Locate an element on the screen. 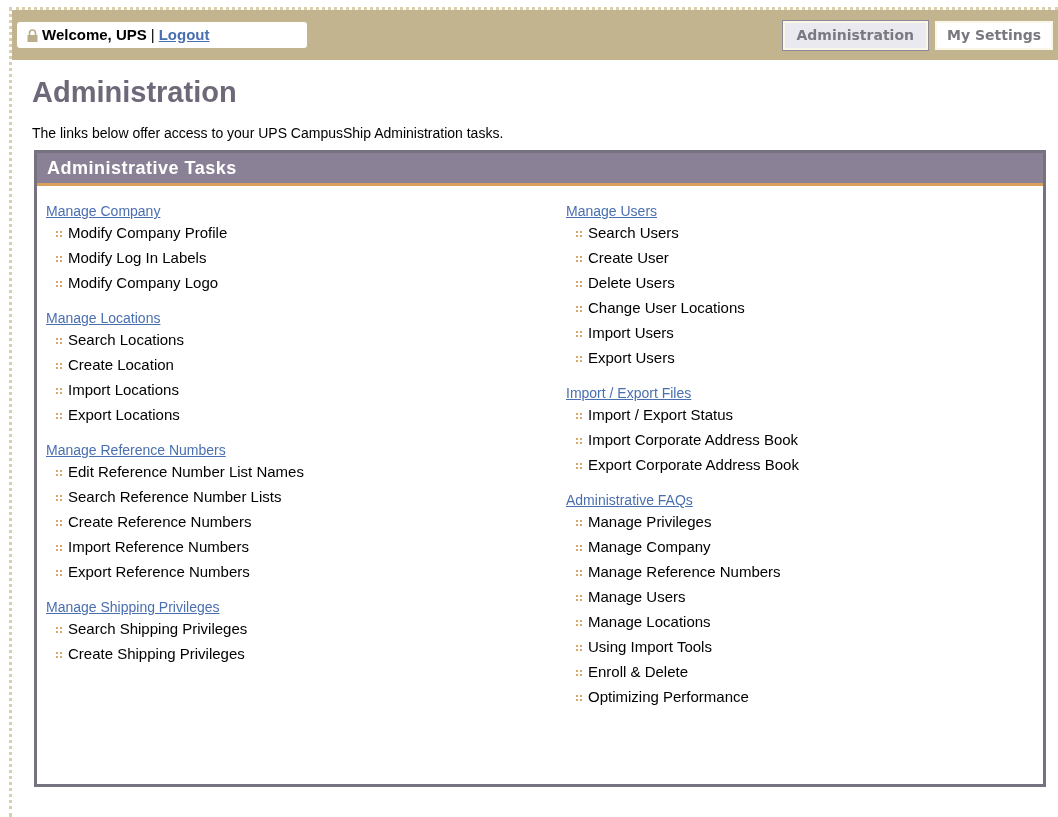 The width and height of the screenshot is (1058, 817). task-link: Import / Export Status is located at coordinates (661, 415).